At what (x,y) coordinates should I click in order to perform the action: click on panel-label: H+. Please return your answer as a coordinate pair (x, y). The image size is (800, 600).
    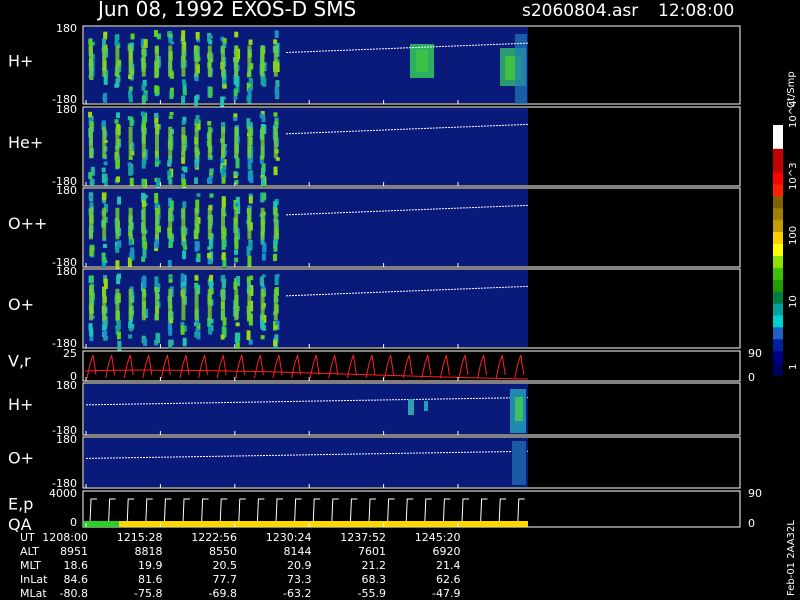
    Looking at the image, I should click on (20, 404).